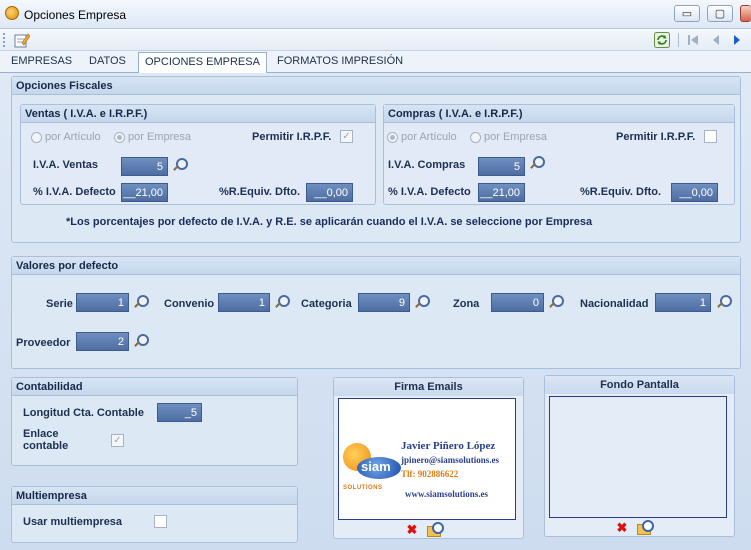 The image size is (751, 550). Describe the element at coordinates (144, 166) in the screenshot. I see `ventas-iva-field: 5` at that location.